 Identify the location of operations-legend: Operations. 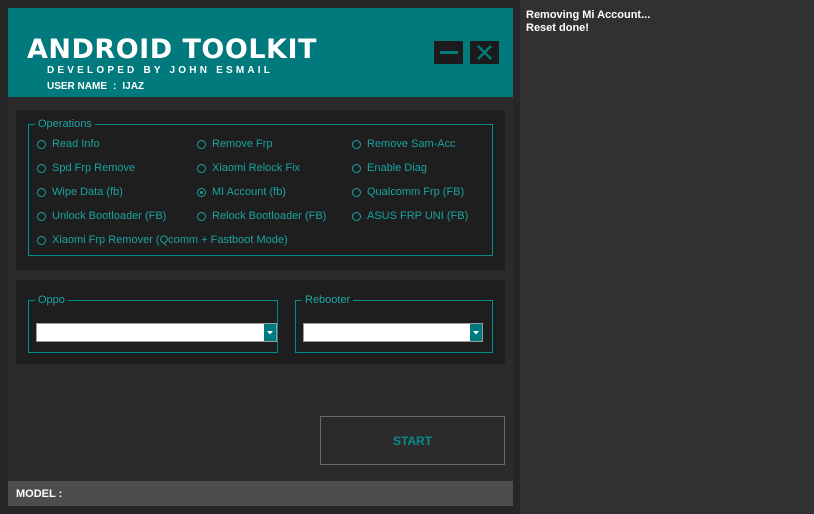
(65, 124).